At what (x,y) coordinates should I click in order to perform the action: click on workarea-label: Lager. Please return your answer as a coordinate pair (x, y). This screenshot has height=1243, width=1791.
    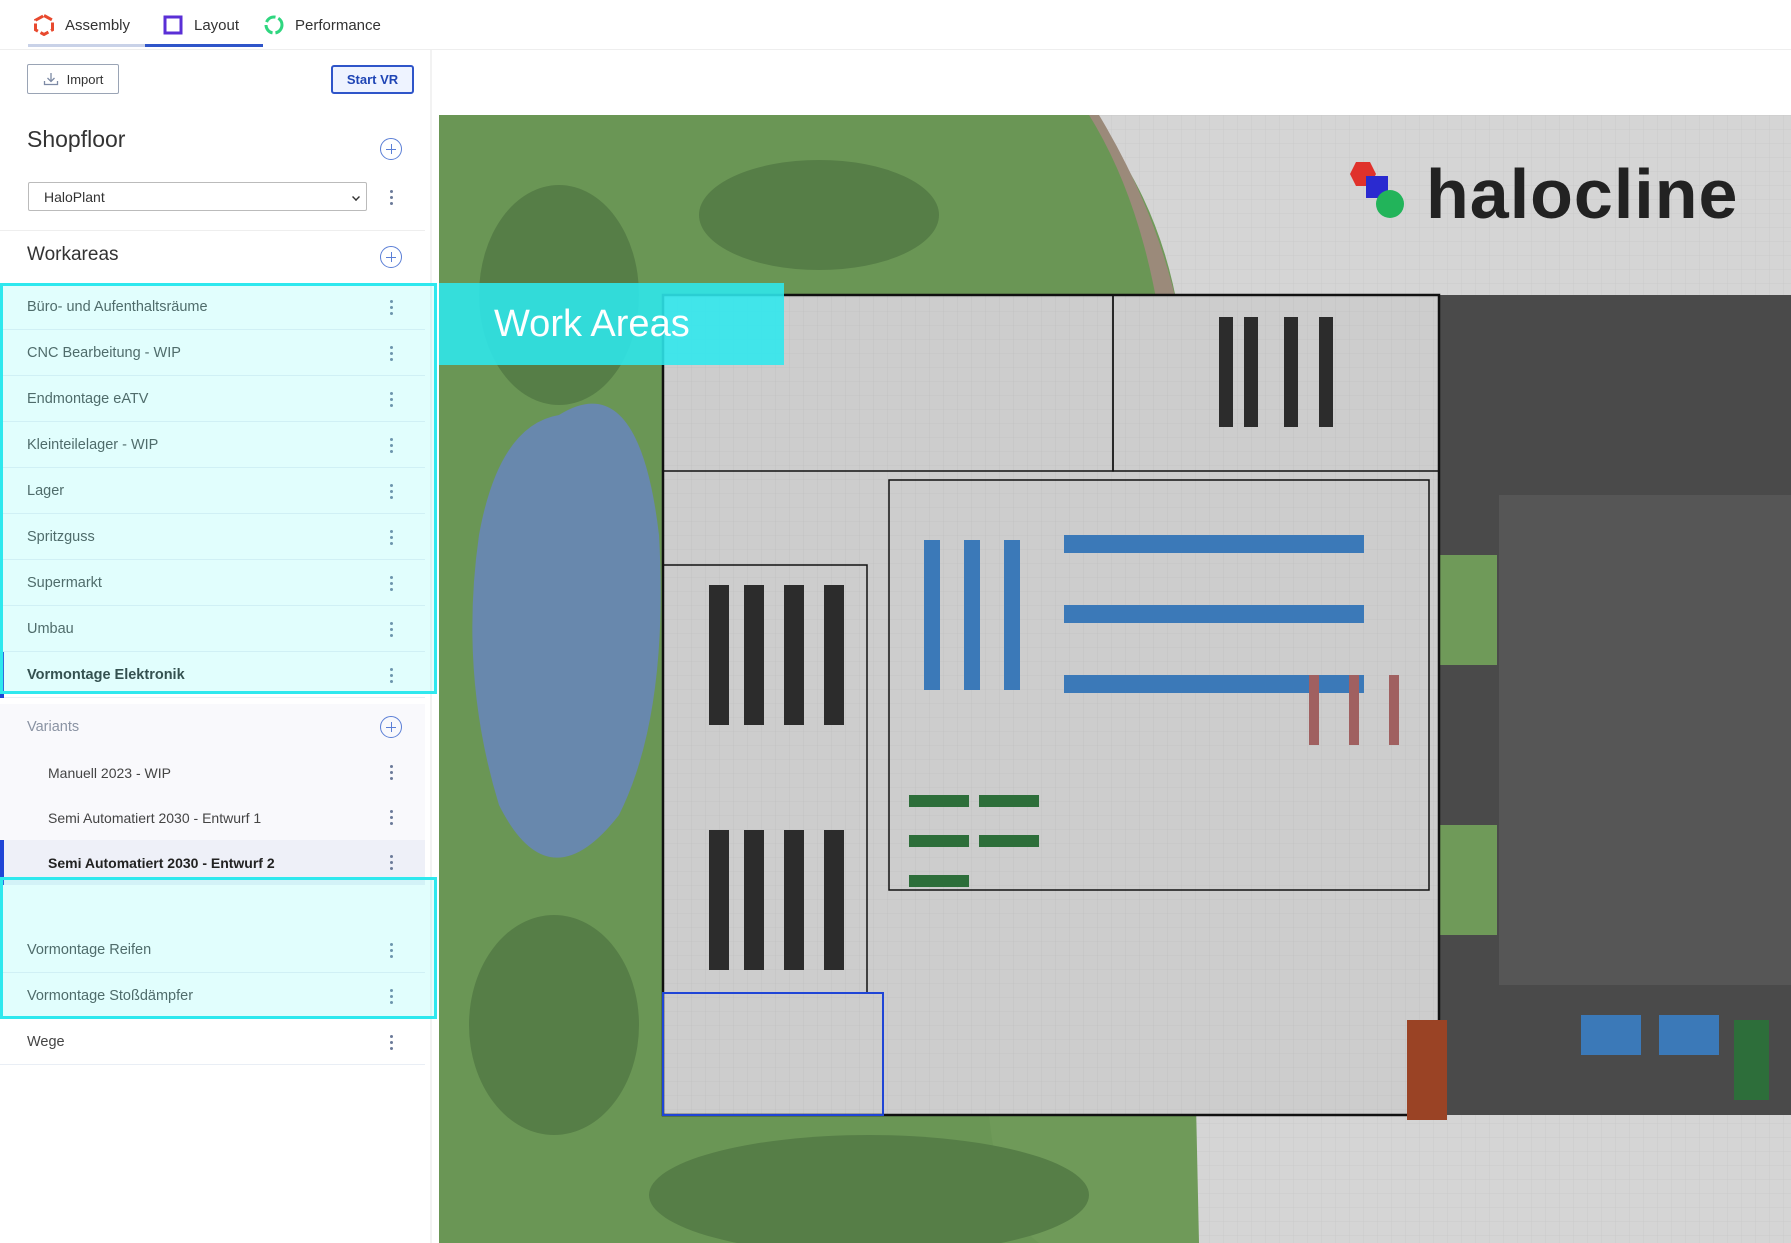
    Looking at the image, I should click on (46, 490).